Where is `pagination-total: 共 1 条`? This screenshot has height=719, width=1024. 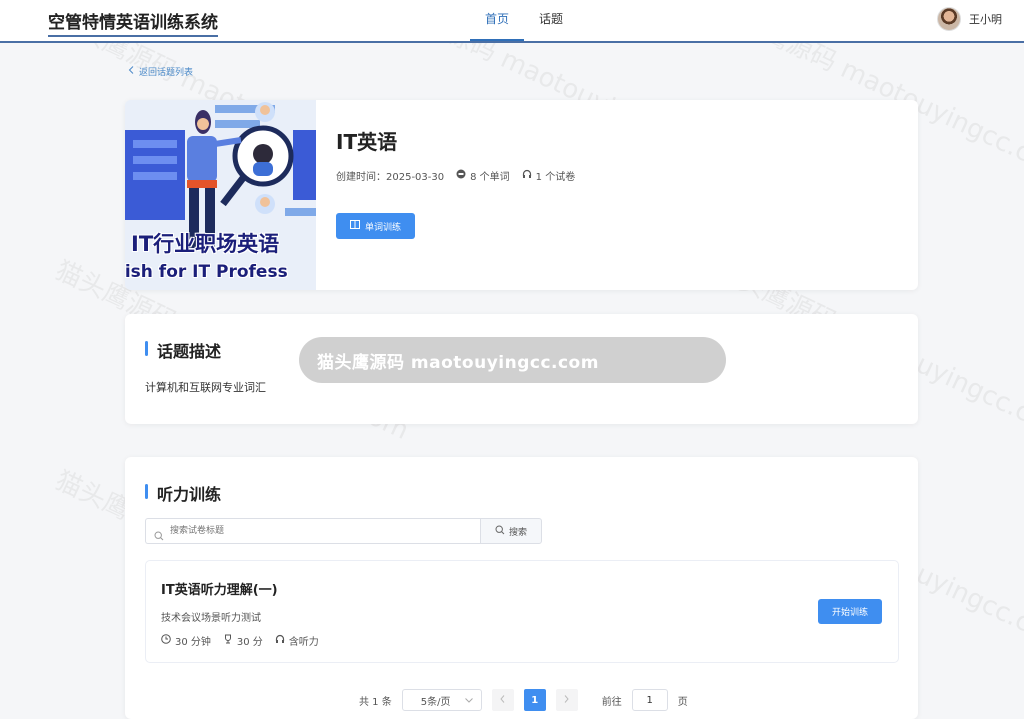
pagination-total: 共 1 条 is located at coordinates (375, 702).